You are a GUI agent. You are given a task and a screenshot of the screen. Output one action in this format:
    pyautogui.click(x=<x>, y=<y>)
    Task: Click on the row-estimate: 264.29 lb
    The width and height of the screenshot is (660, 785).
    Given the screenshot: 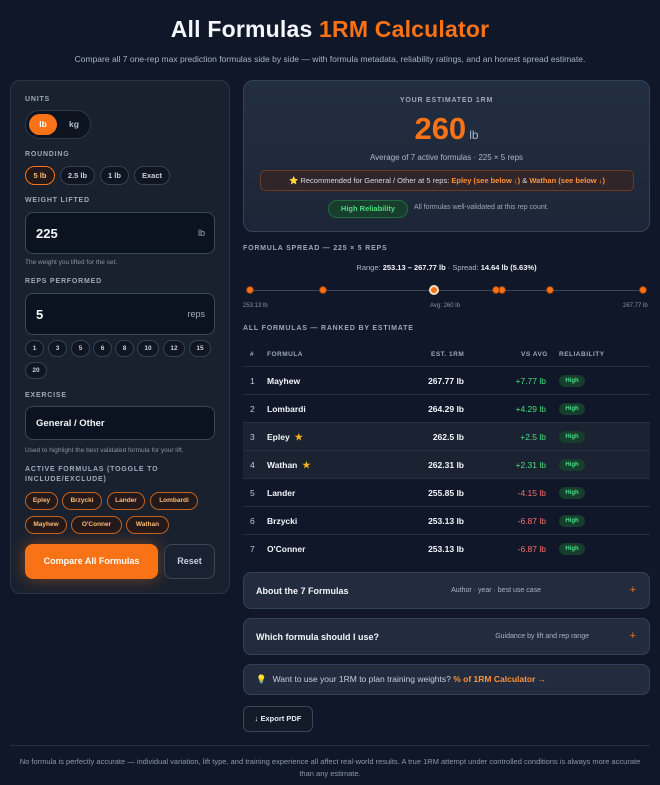 What is the action you would take?
    pyautogui.click(x=446, y=409)
    